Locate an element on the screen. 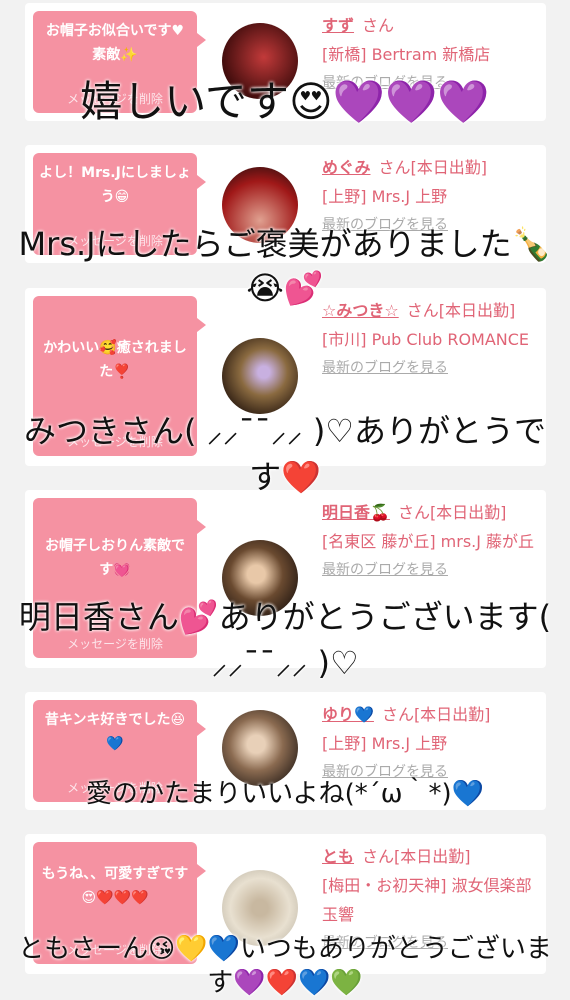 The width and height of the screenshot is (570, 1000). profile-name-link: とも is located at coordinates (338, 856).